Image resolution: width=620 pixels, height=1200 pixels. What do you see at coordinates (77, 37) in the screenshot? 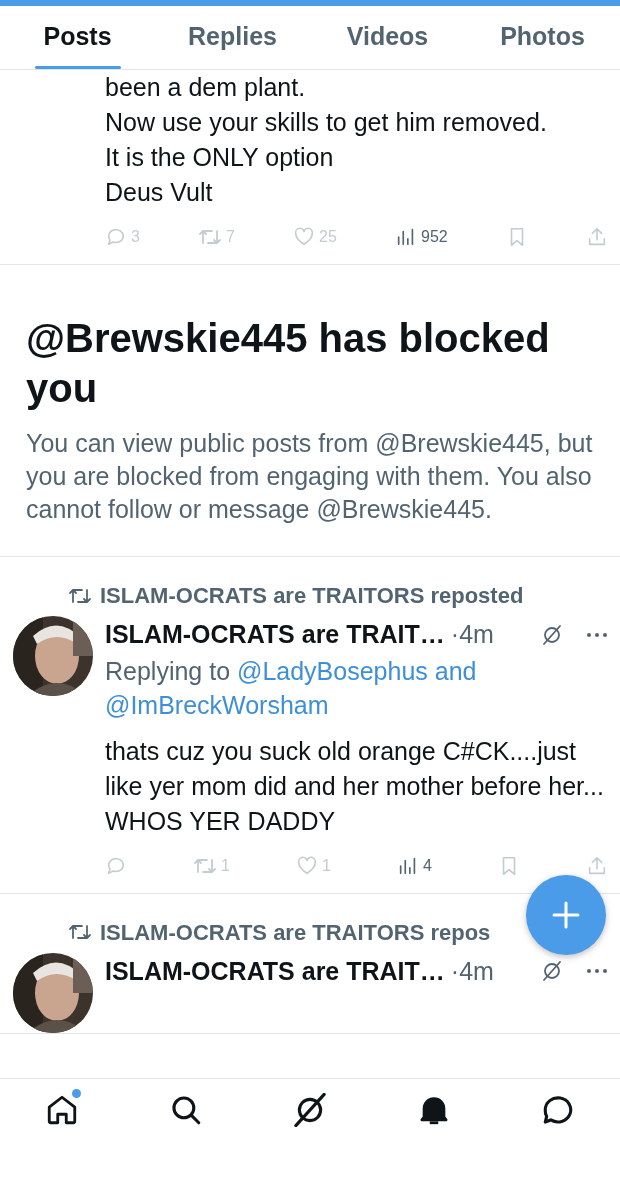
I see `profile-tab: Posts` at bounding box center [77, 37].